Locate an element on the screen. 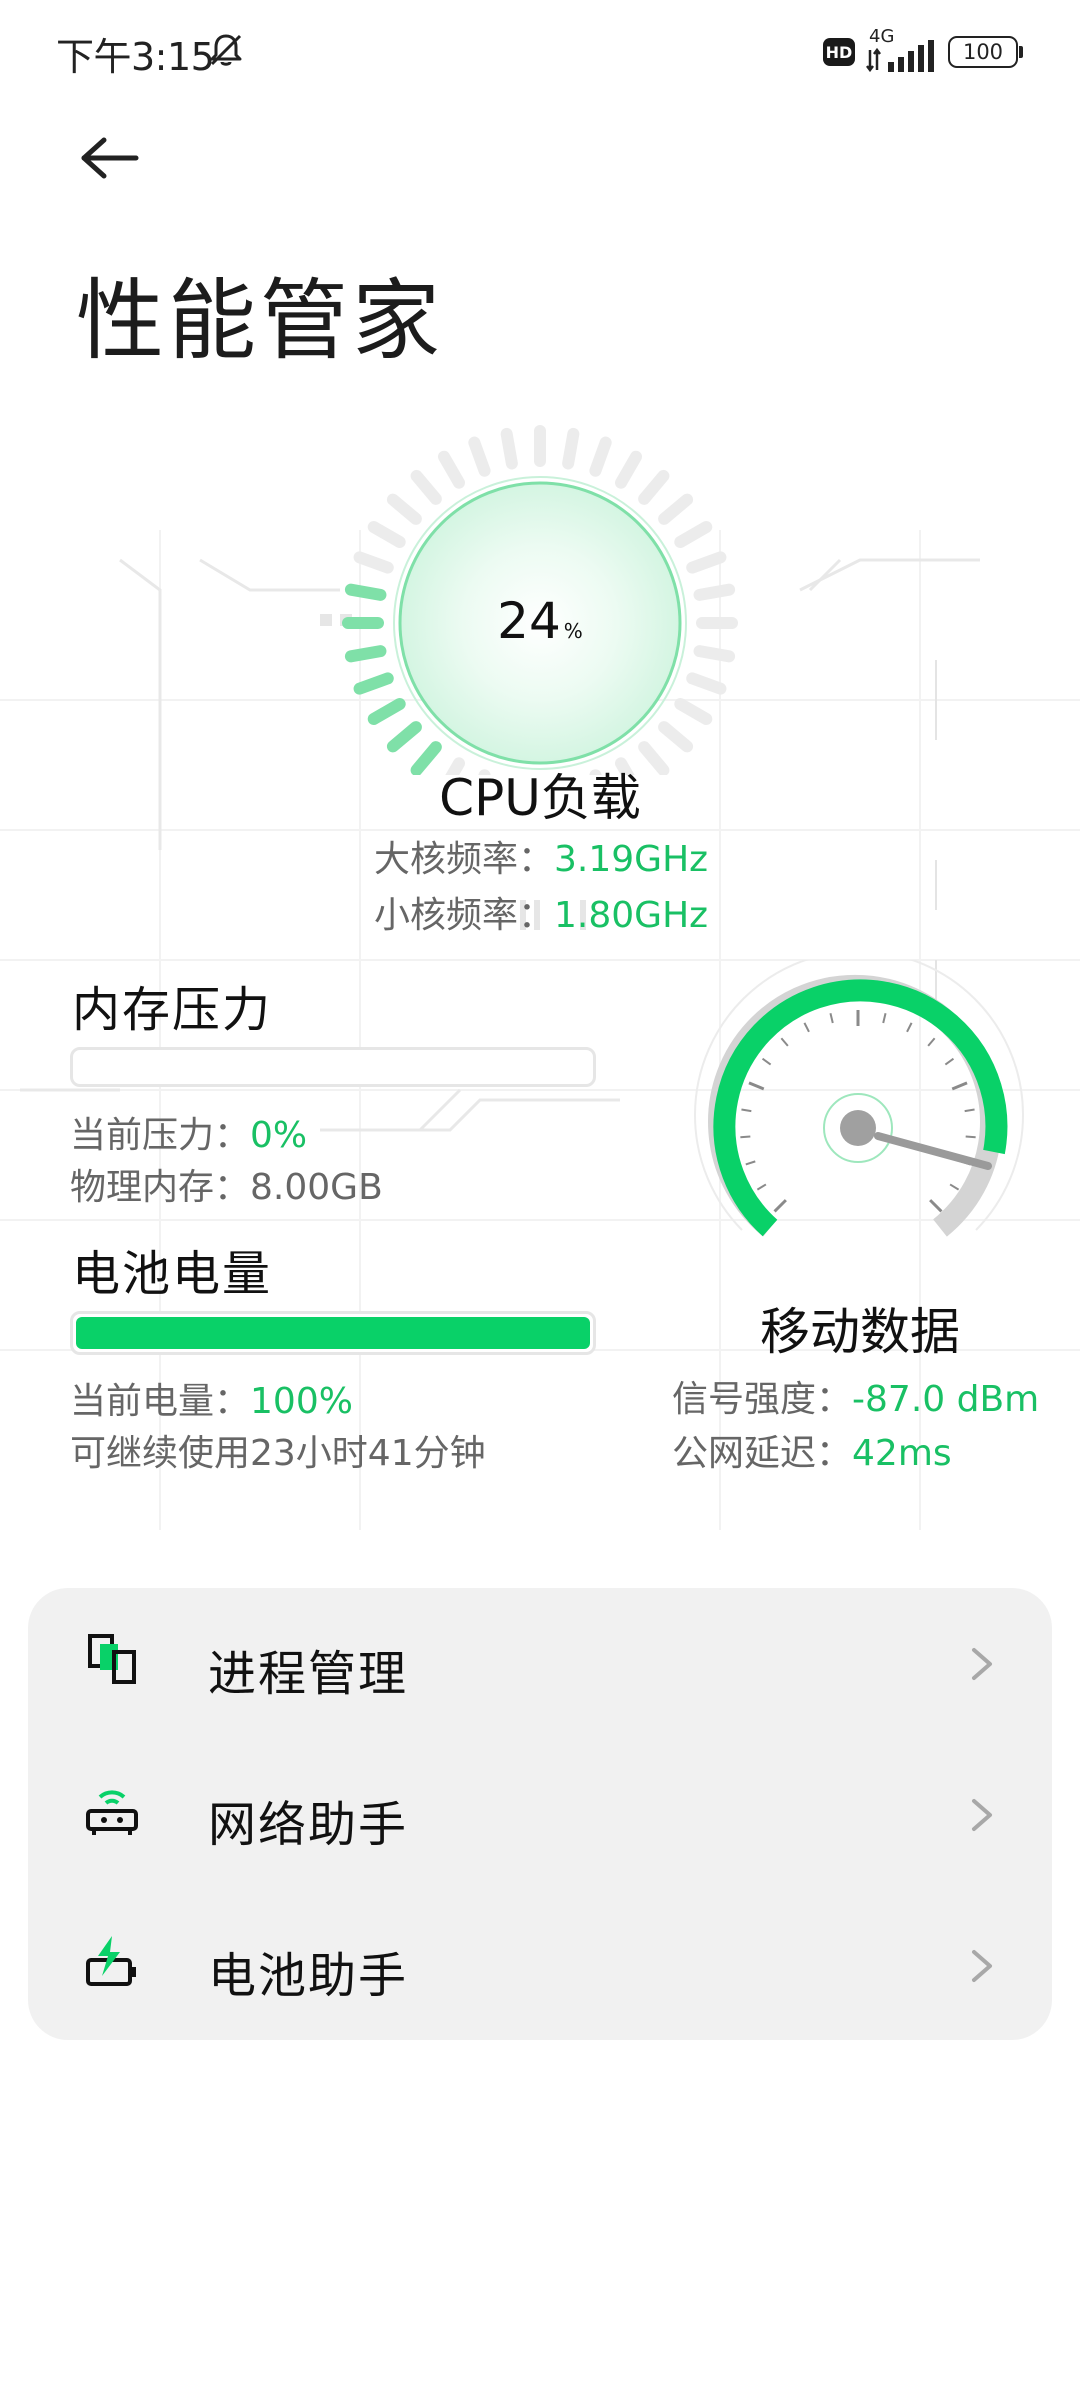 The width and height of the screenshot is (1080, 2400). battery-remaining-time: 可继续使用23小时41分钟 is located at coordinates (278, 1453).